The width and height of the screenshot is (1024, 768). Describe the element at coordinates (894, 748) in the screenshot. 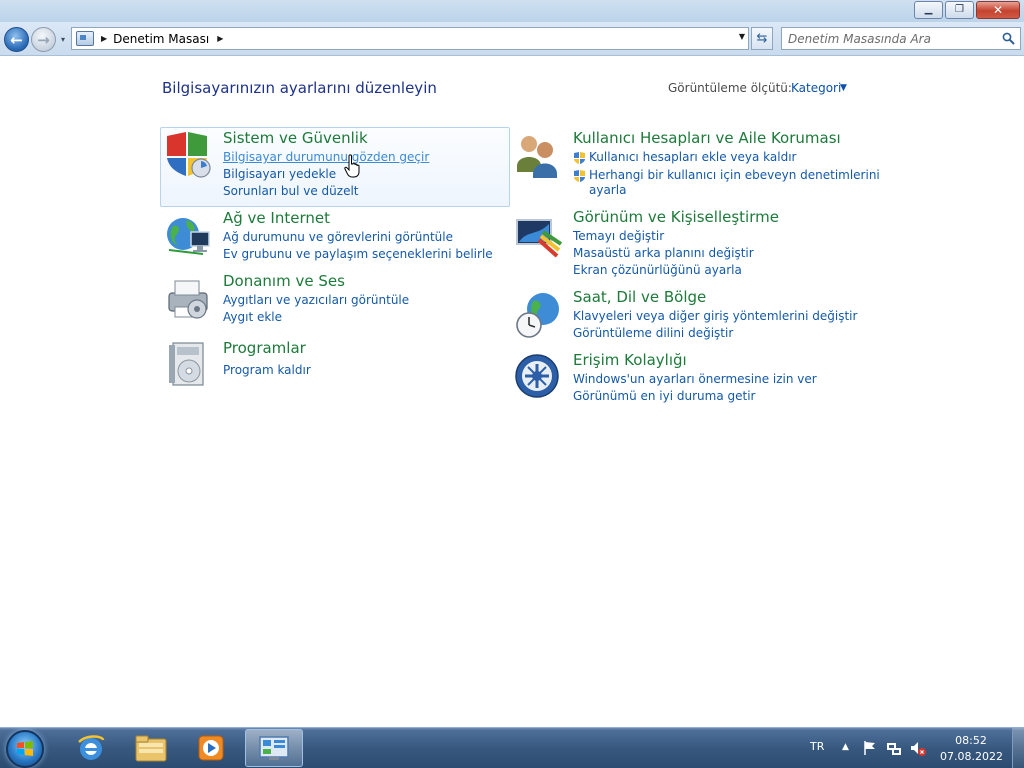

I see `network-icon` at that location.